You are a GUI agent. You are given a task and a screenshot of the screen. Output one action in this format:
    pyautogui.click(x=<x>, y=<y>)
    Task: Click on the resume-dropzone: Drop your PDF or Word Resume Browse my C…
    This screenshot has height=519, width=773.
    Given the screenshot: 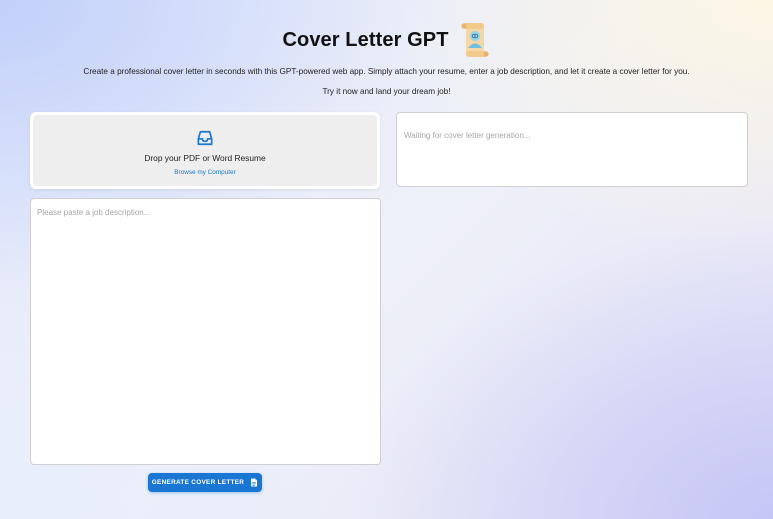 What is the action you would take?
    pyautogui.click(x=205, y=150)
    